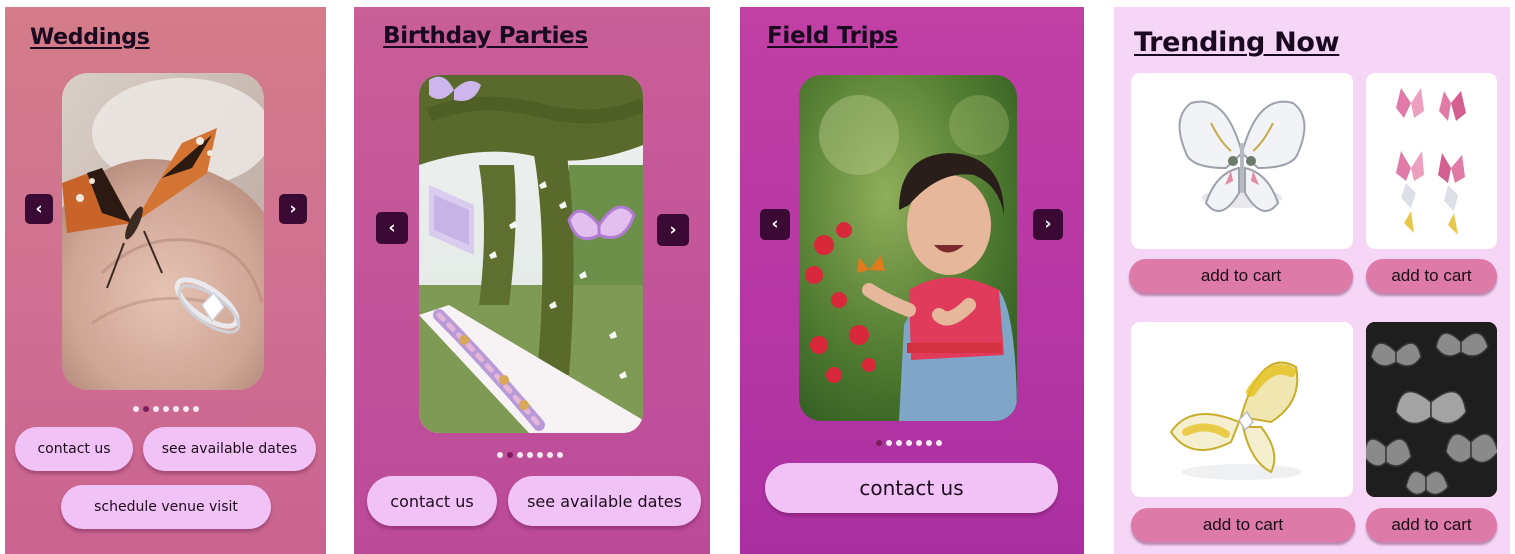  I want to click on weddings-photo, so click(163, 231).